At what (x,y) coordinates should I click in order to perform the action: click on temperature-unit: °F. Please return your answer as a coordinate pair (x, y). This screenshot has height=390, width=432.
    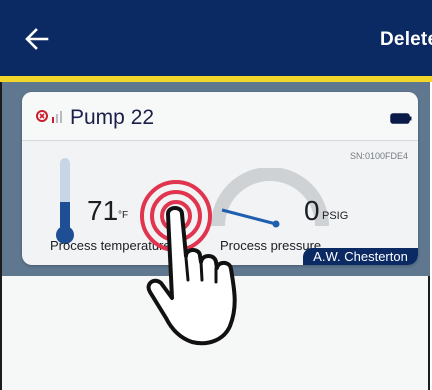
    Looking at the image, I should click on (123, 215).